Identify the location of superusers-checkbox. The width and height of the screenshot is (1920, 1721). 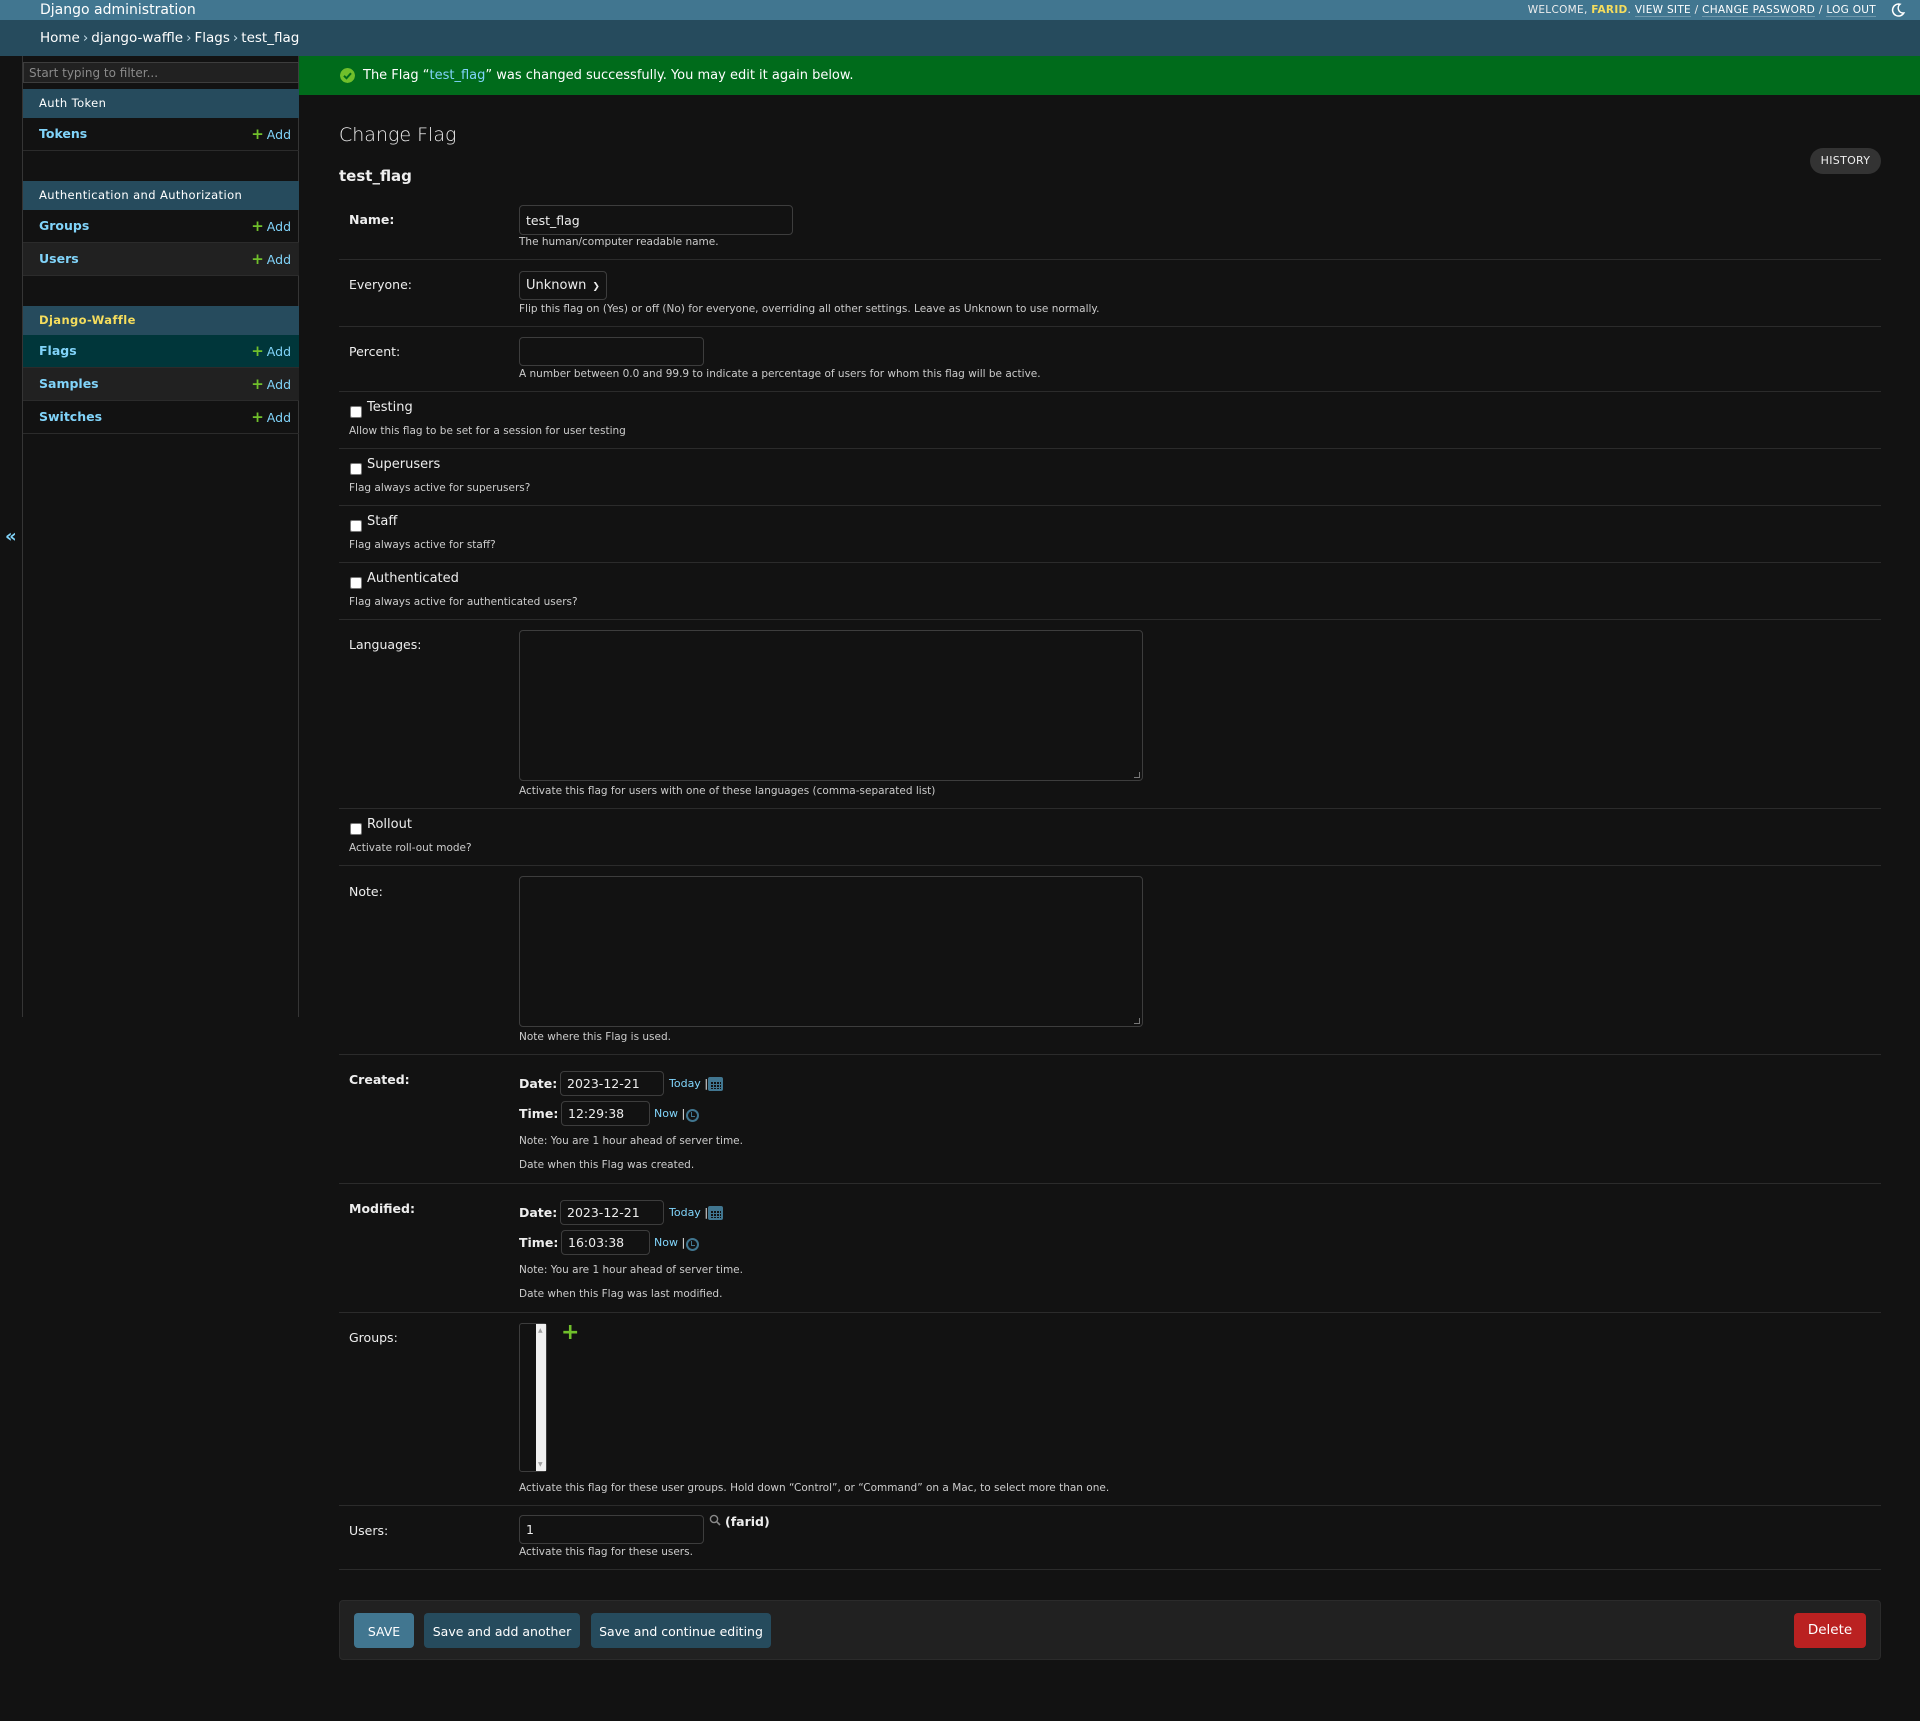
(356, 469).